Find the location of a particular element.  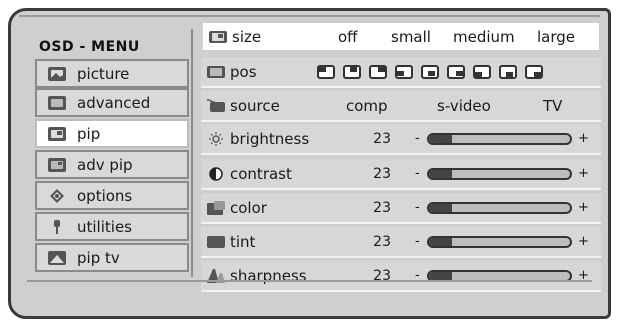

tint-slider is located at coordinates (499, 241).